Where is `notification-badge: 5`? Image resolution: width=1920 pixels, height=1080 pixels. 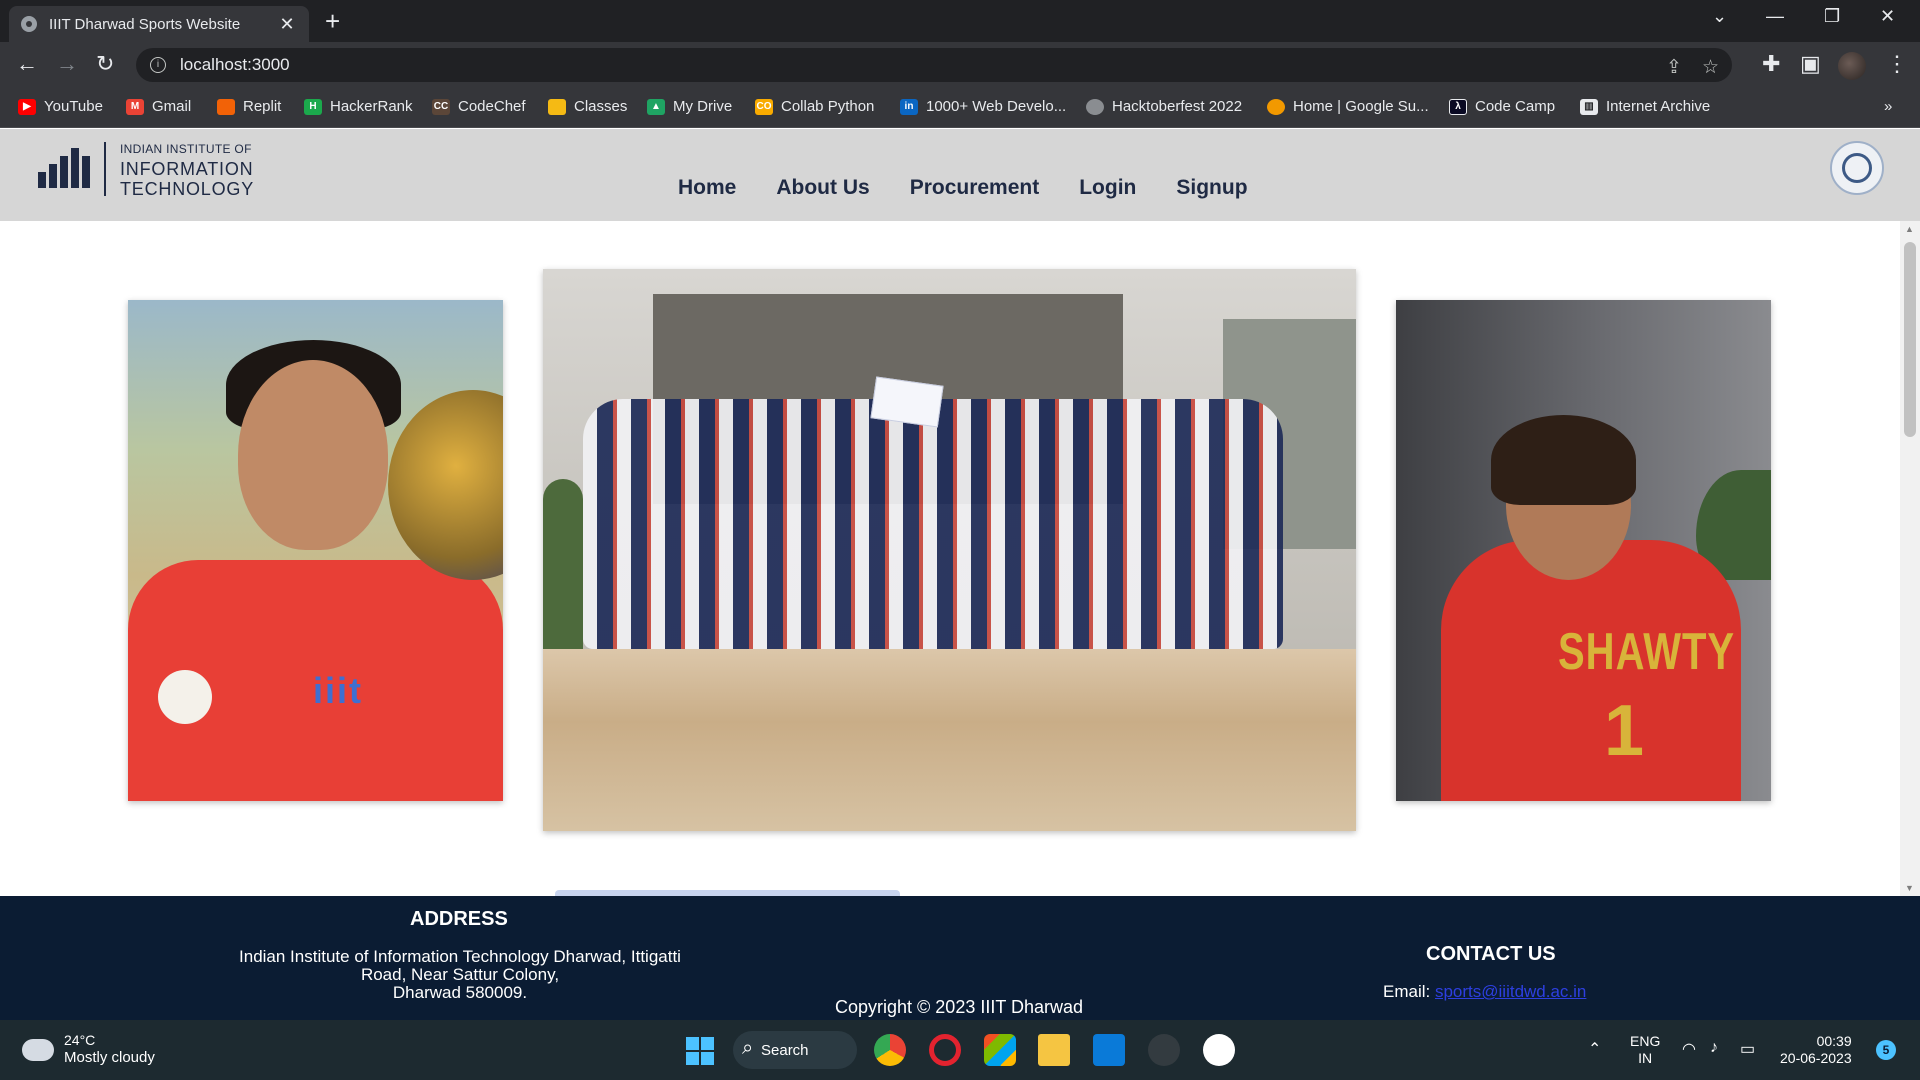 notification-badge: 5 is located at coordinates (1886, 1050).